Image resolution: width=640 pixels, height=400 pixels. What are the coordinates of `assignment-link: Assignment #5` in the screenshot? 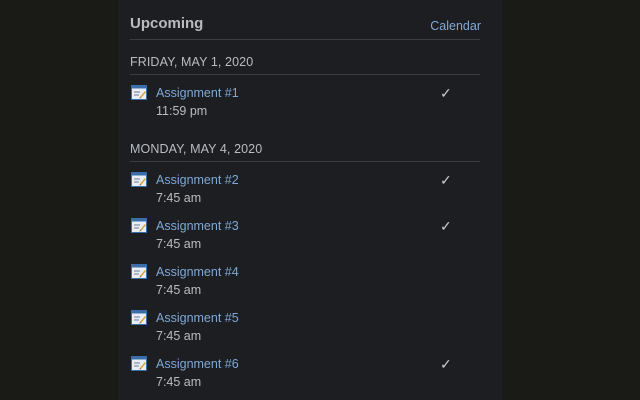 It's located at (197, 318).